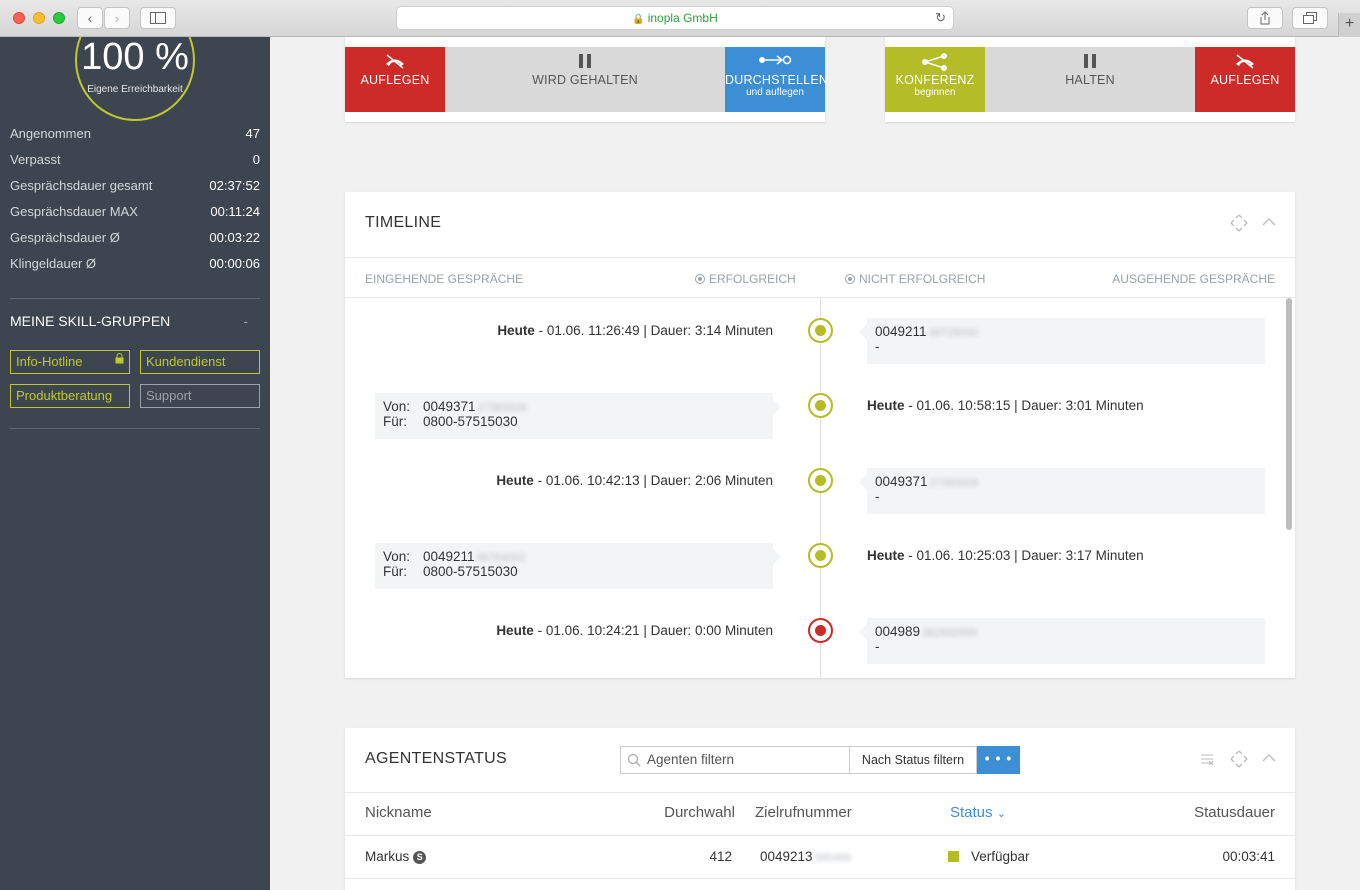  Describe the element at coordinates (398, 812) in the screenshot. I see `column-nickname: Nickname` at that location.